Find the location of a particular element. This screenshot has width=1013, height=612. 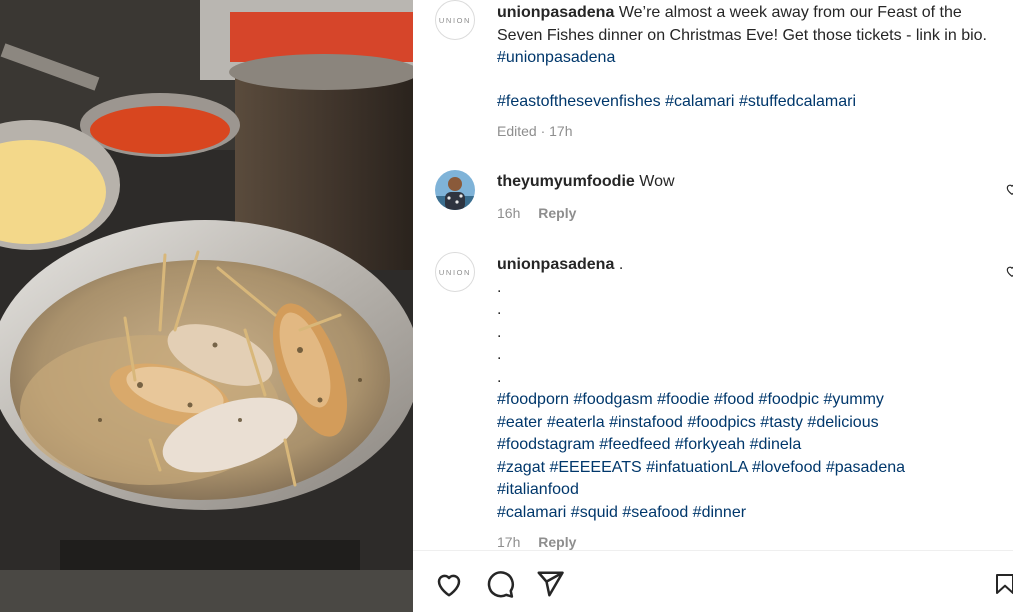

caption-username: unionpasadena is located at coordinates (555, 12).